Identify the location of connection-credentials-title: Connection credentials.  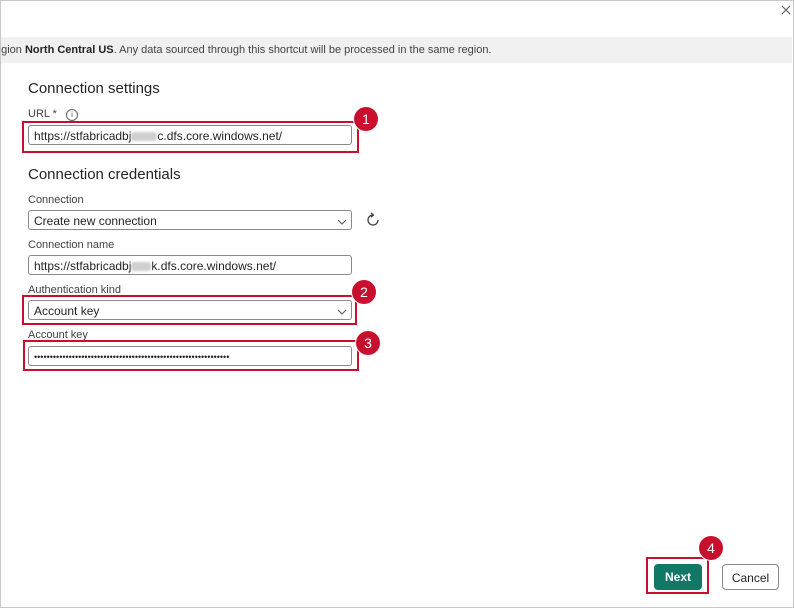
(104, 174).